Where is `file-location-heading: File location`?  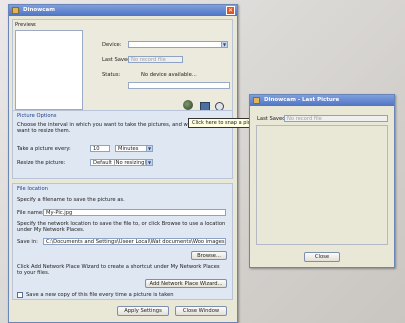
file-location-heading: File location is located at coordinates (32, 189).